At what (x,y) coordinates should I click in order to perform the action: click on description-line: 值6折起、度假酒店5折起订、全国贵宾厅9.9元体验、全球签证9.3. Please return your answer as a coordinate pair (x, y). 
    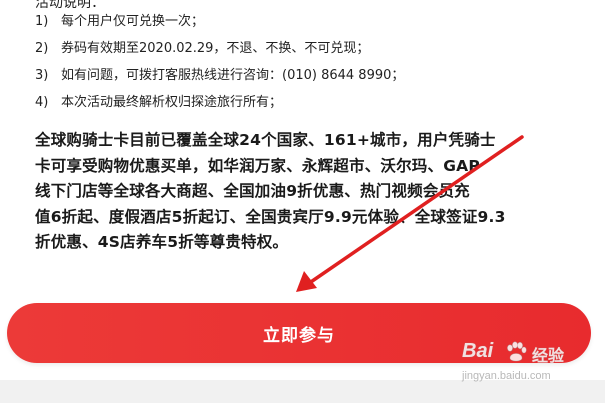
    Looking at the image, I should click on (270, 216).